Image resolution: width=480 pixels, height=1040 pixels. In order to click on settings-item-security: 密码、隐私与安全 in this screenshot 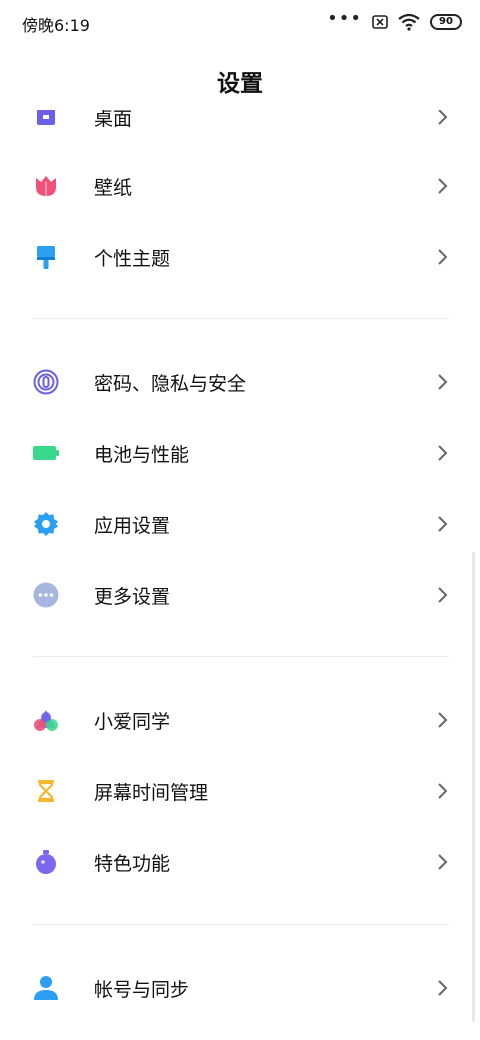, I will do `click(240, 382)`.